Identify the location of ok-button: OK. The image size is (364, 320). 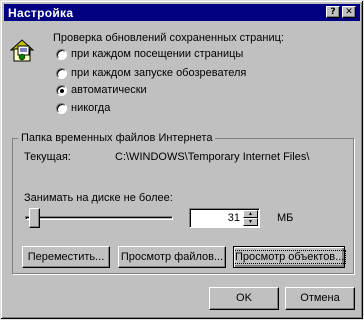
(244, 298).